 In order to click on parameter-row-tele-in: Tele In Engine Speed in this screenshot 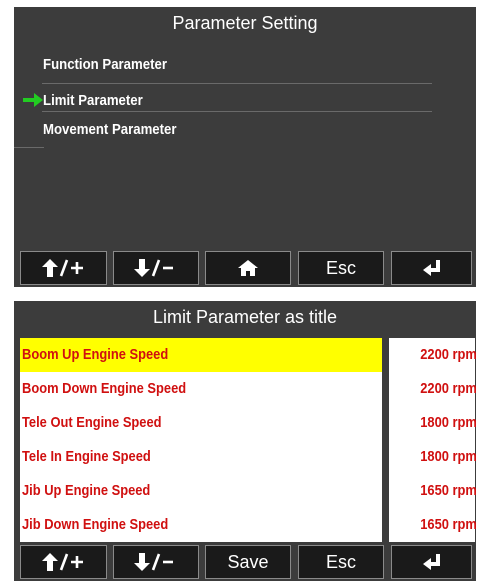, I will do `click(201, 457)`.